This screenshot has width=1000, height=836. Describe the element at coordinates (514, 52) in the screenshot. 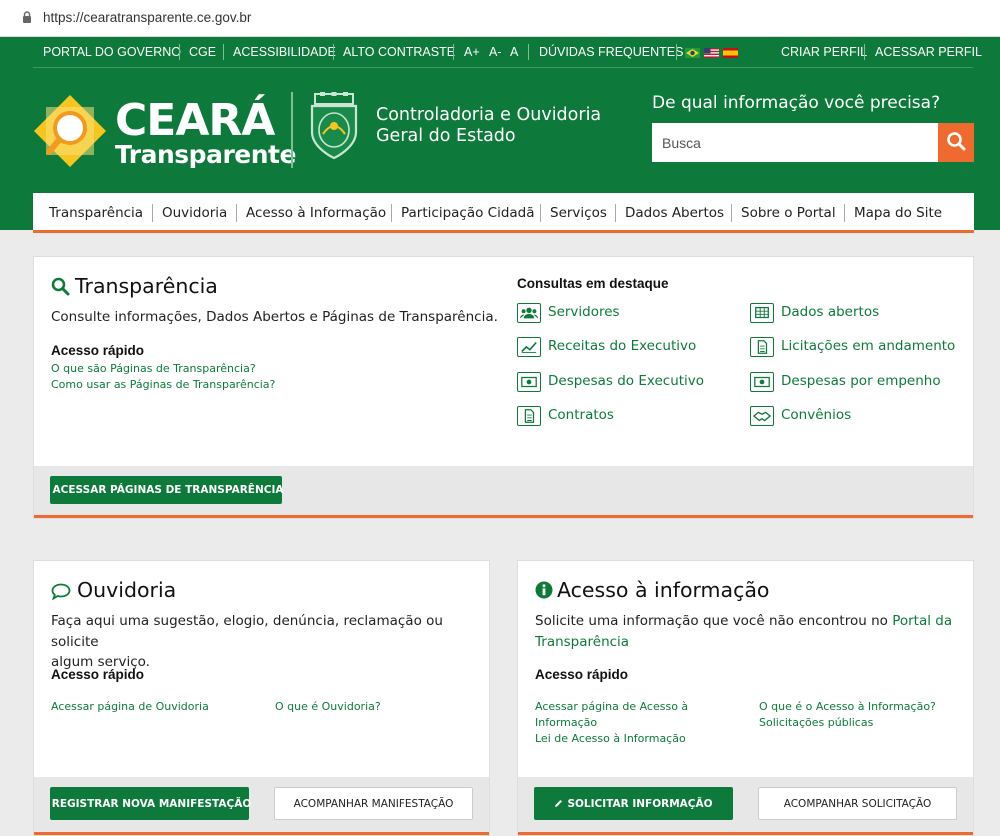

I see `font-reset-button: A` at that location.